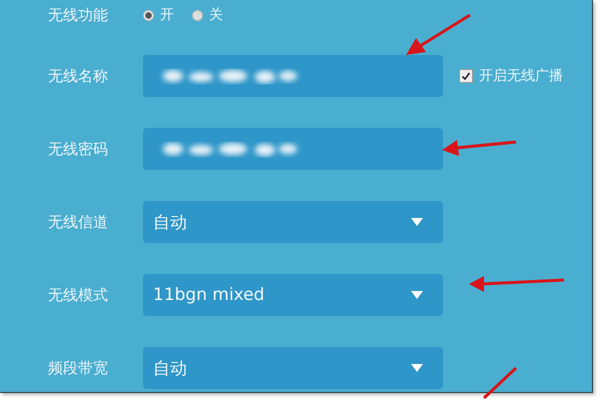  I want to click on field-label: 无线密码, so click(78, 149).